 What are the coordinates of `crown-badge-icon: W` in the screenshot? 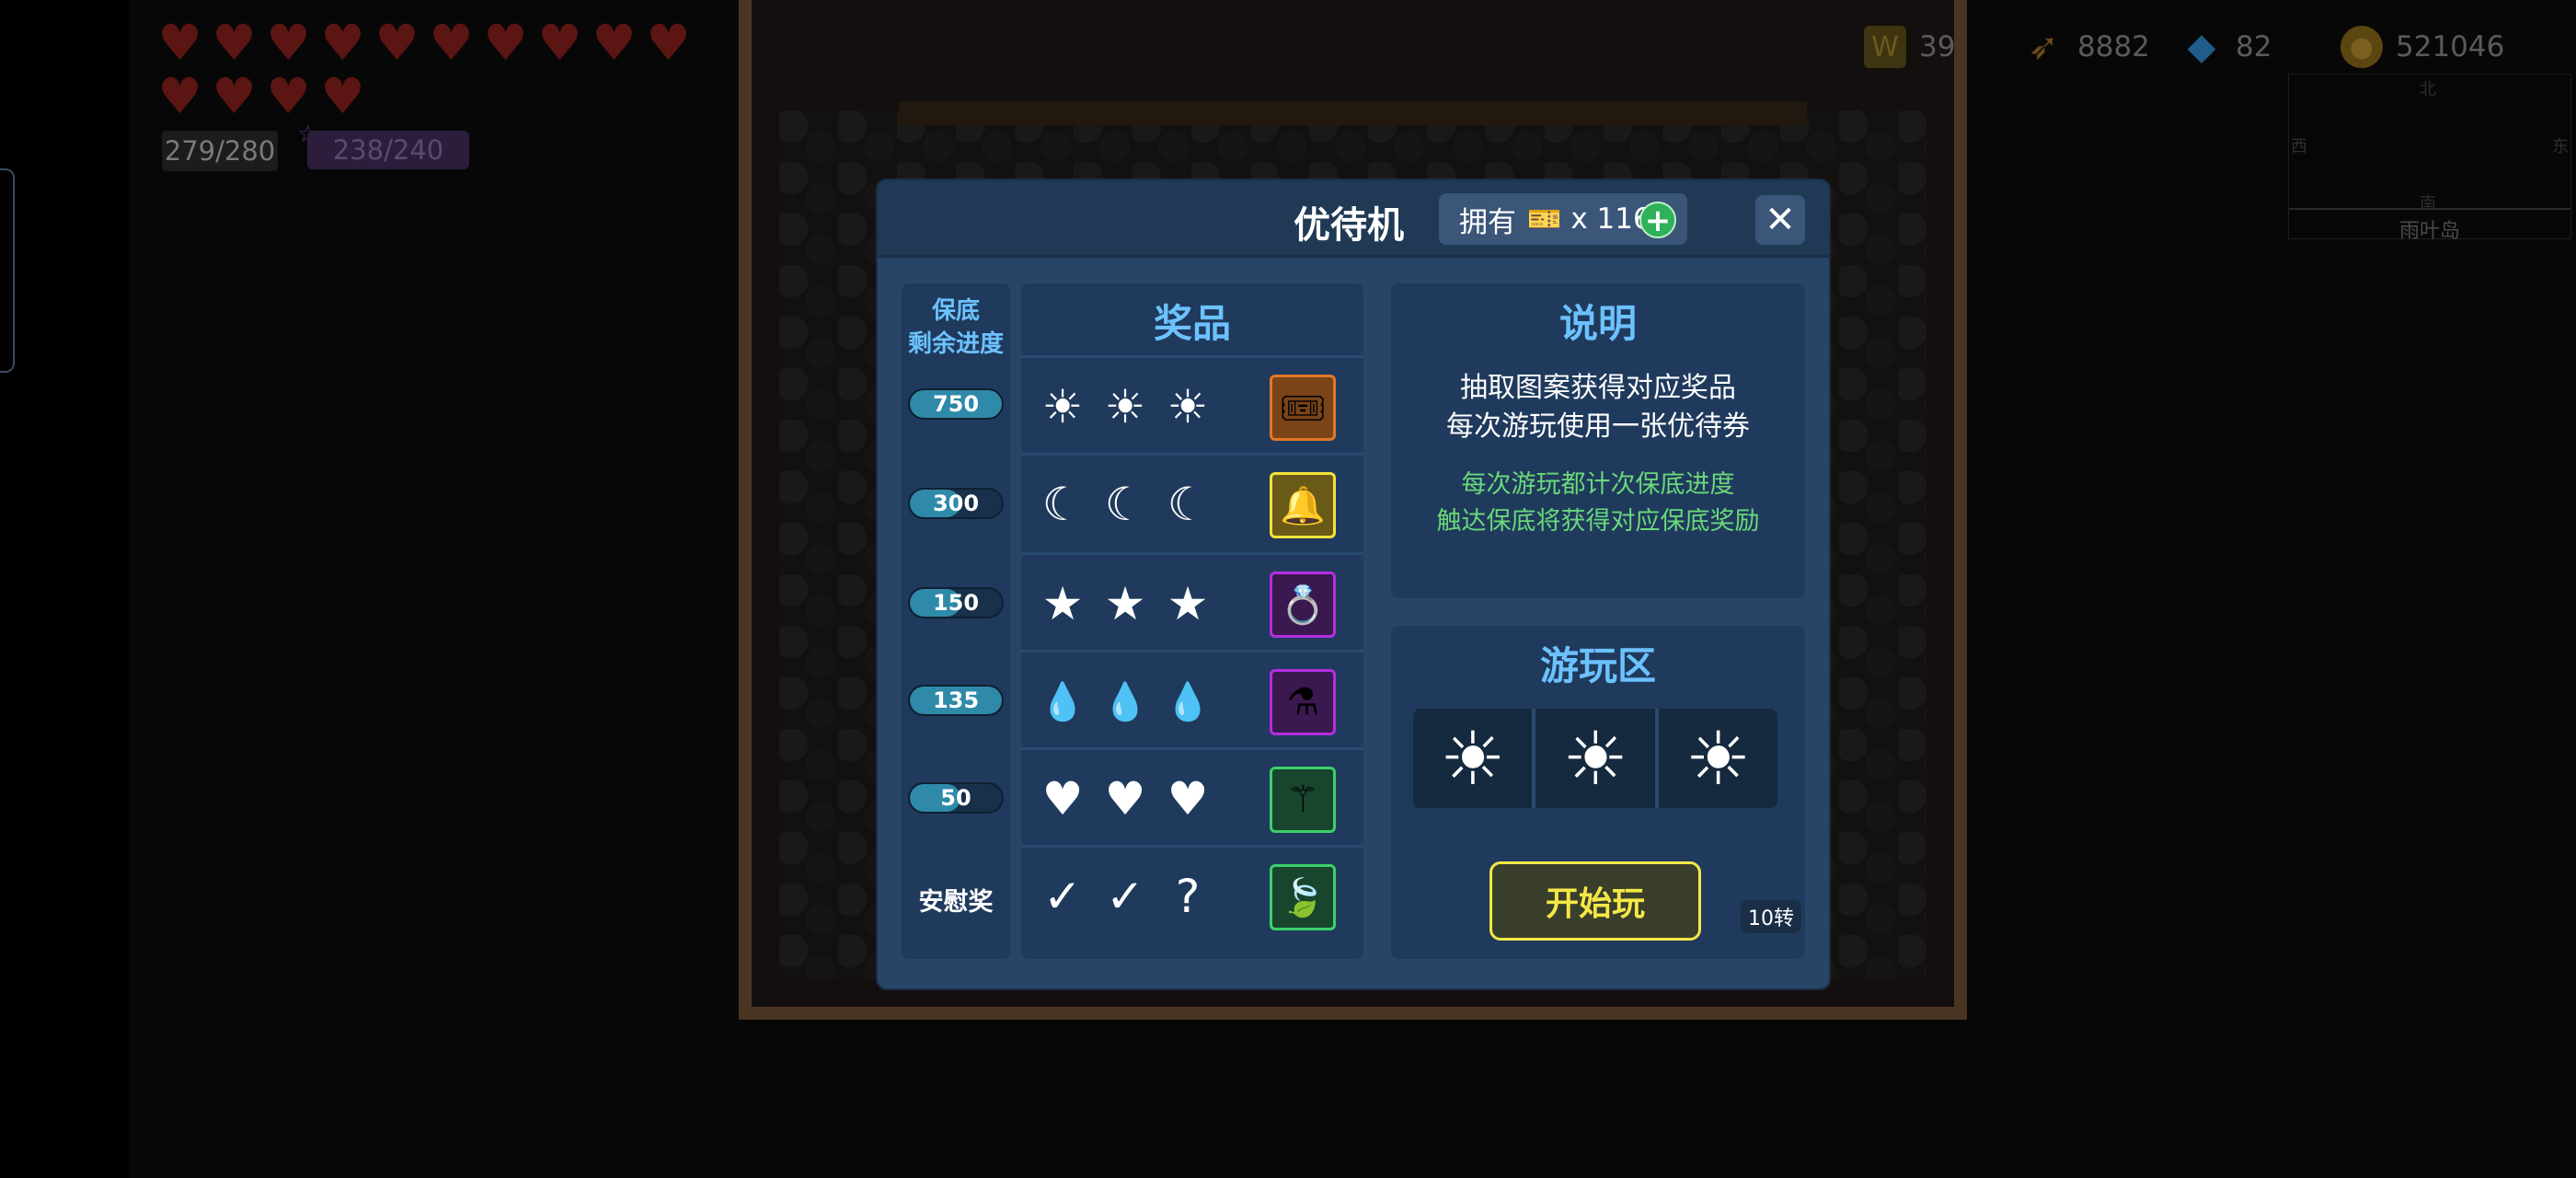 It's located at (1885, 47).